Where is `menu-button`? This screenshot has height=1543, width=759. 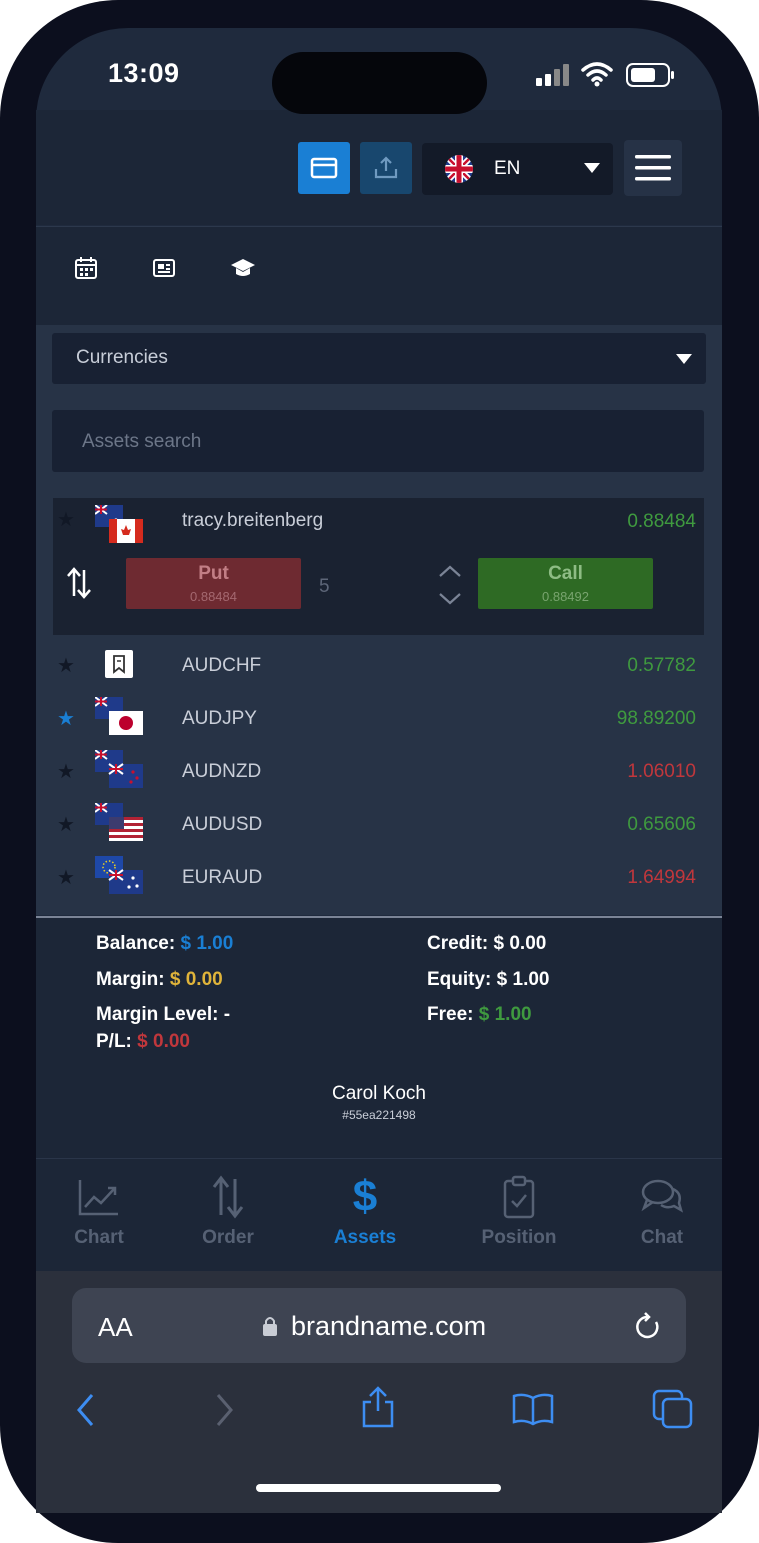 menu-button is located at coordinates (653, 168).